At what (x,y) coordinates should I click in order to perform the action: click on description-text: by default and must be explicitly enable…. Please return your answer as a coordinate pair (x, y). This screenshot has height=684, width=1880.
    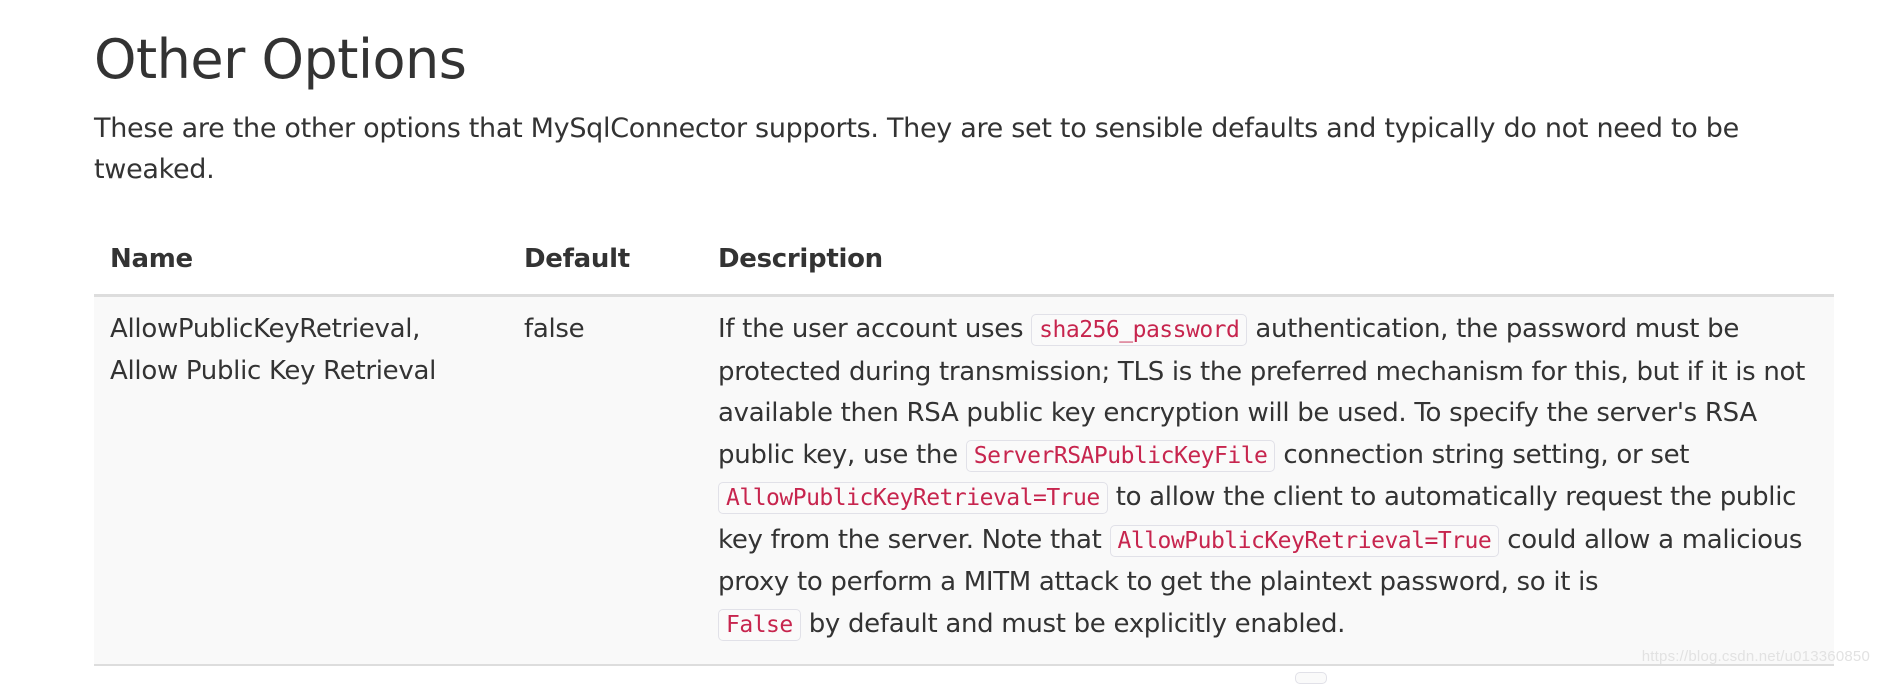
    Looking at the image, I should click on (1073, 623).